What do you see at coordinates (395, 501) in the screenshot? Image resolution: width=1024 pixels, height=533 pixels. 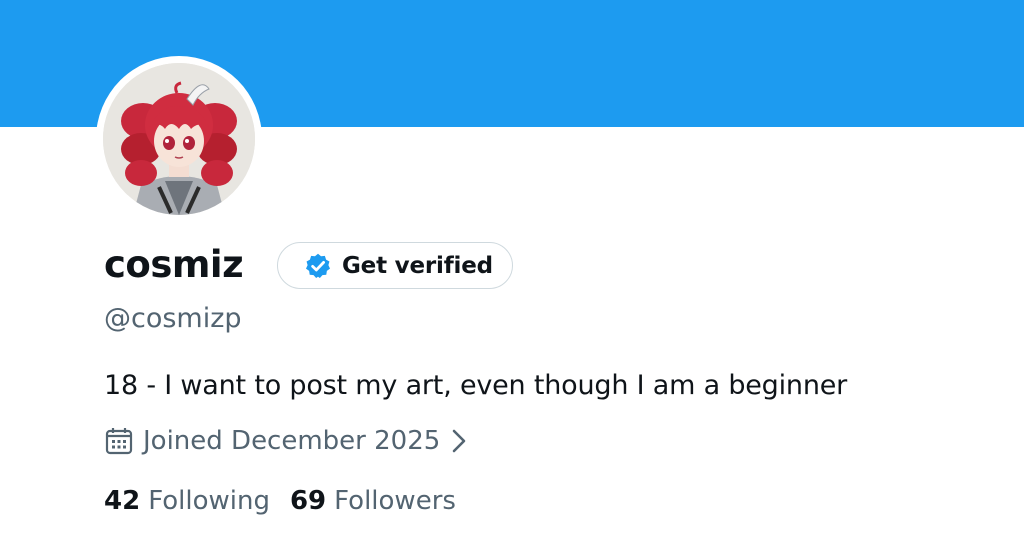 I see `followers-label: Followers` at bounding box center [395, 501].